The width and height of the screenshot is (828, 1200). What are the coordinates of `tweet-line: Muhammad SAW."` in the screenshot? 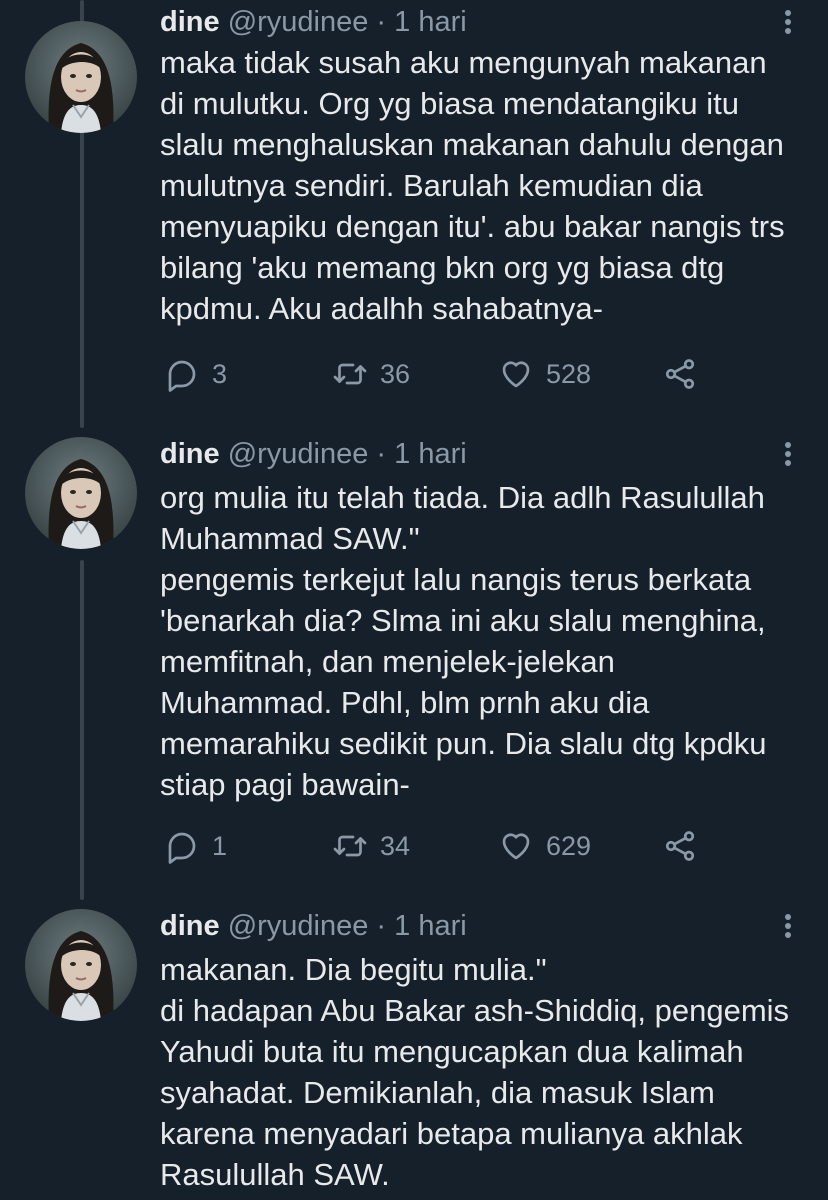 It's located at (290, 538).